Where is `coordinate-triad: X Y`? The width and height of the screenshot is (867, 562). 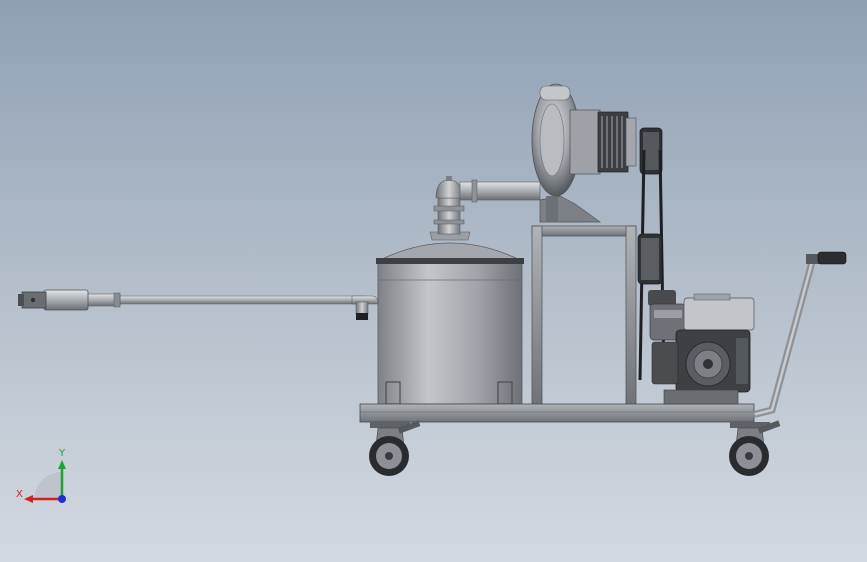
coordinate-triad: X Y is located at coordinates (41, 475).